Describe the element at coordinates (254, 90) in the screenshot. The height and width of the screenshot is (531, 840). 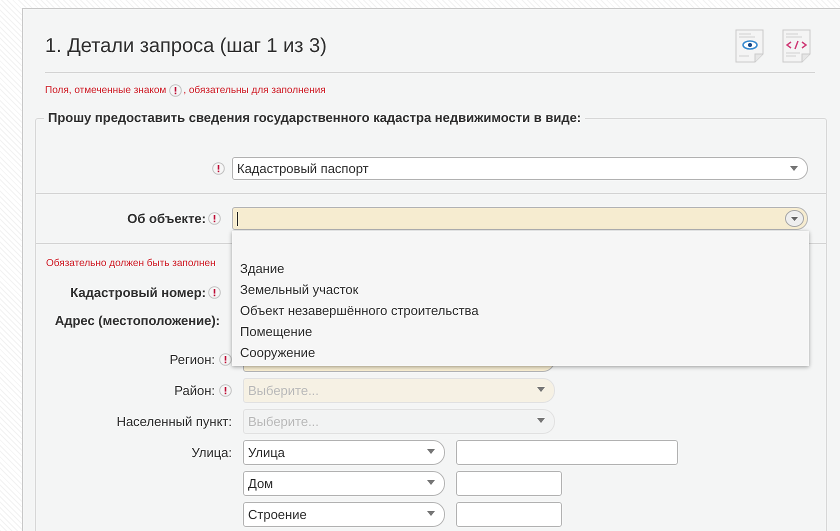
I see `required-note: , обязательны для заполнения` at that location.